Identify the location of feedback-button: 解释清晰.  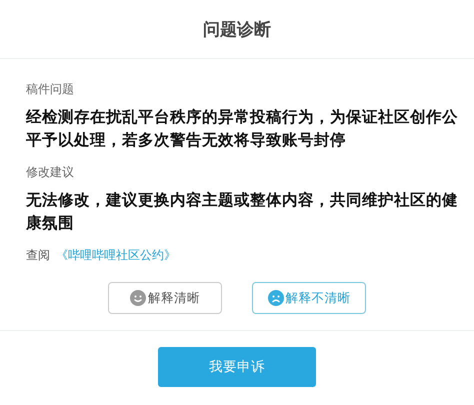
(165, 298).